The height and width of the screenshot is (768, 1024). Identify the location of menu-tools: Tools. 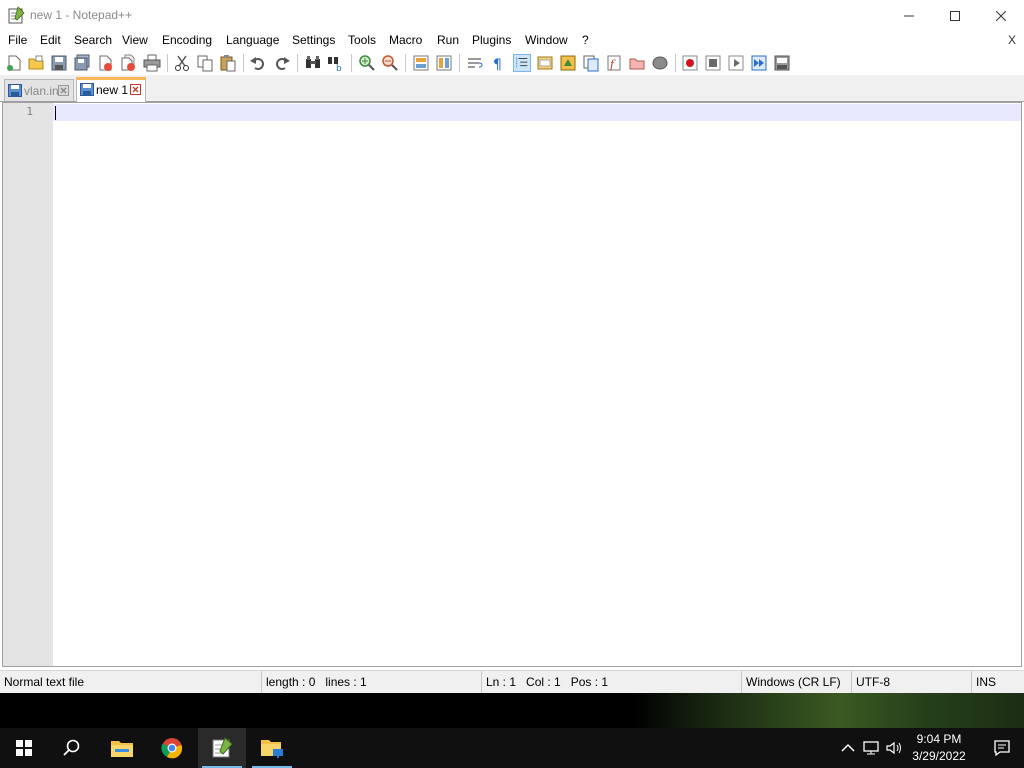
(362, 40).